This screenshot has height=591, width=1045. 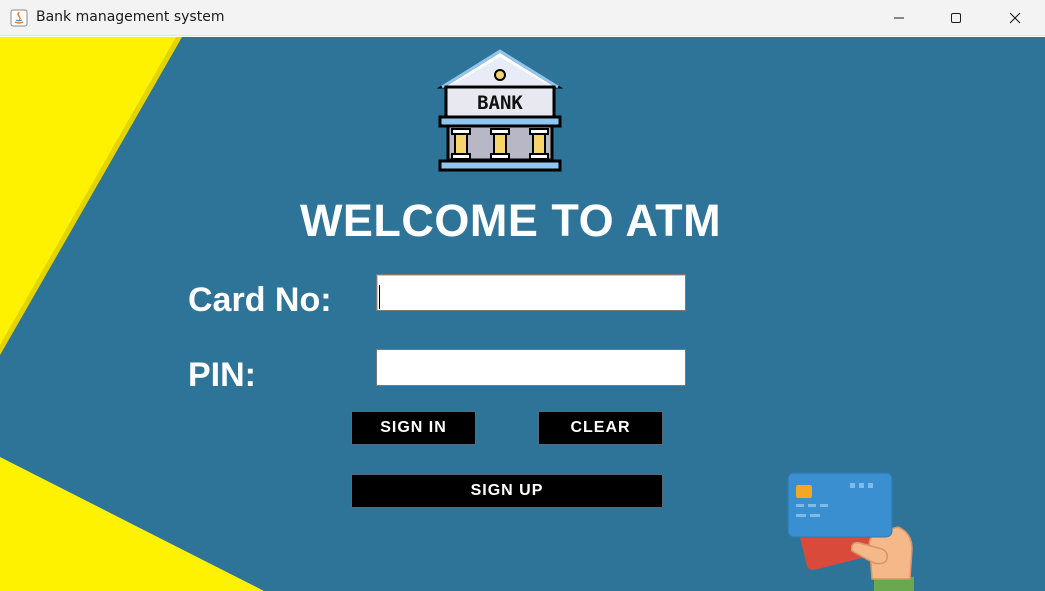 What do you see at coordinates (500, 103) in the screenshot?
I see `bank-logo-text: BANK` at bounding box center [500, 103].